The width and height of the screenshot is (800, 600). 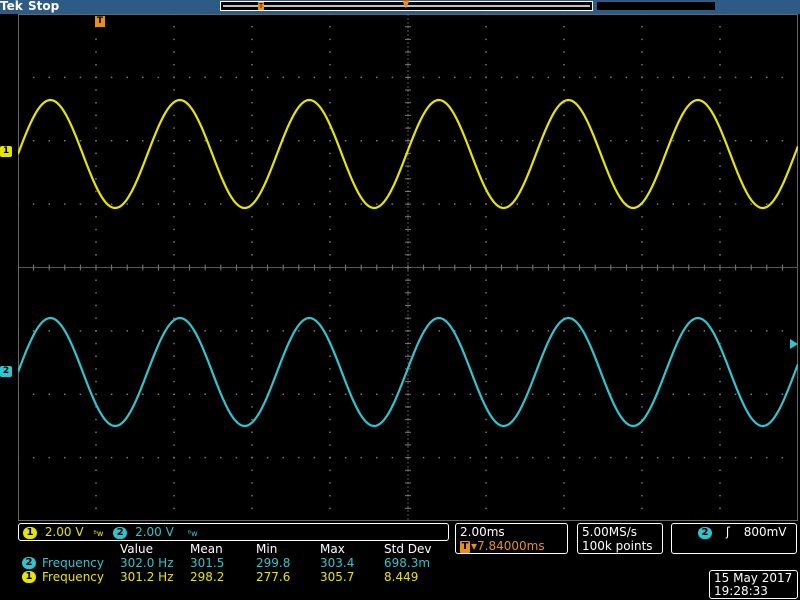 I want to click on ch2-scale: 2.00 V, so click(x=154, y=532).